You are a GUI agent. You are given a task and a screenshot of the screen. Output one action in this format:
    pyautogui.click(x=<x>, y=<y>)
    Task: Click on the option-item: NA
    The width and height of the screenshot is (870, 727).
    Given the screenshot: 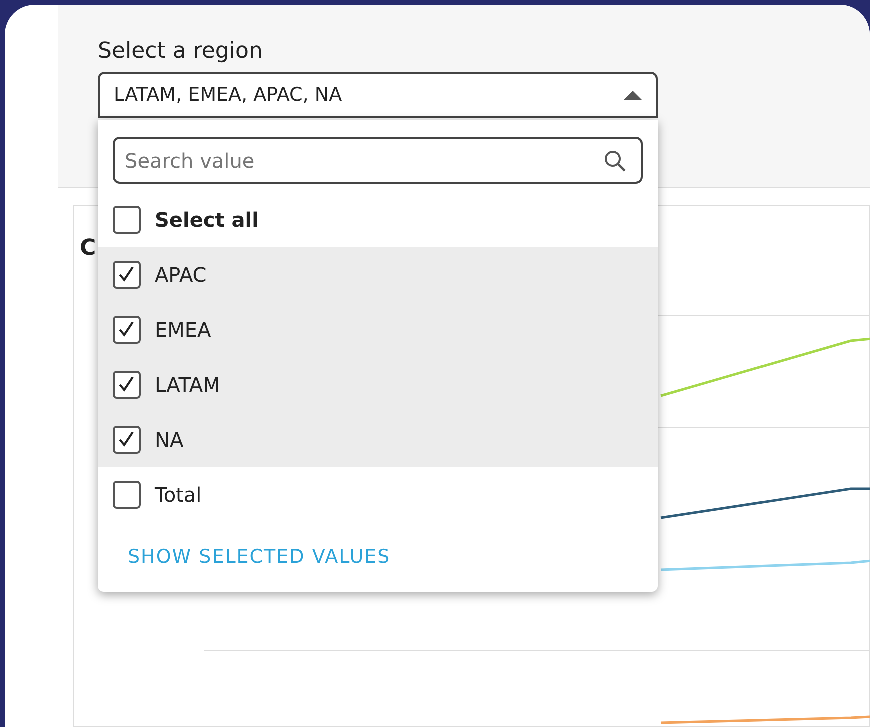 What is the action you would take?
    pyautogui.click(x=378, y=439)
    